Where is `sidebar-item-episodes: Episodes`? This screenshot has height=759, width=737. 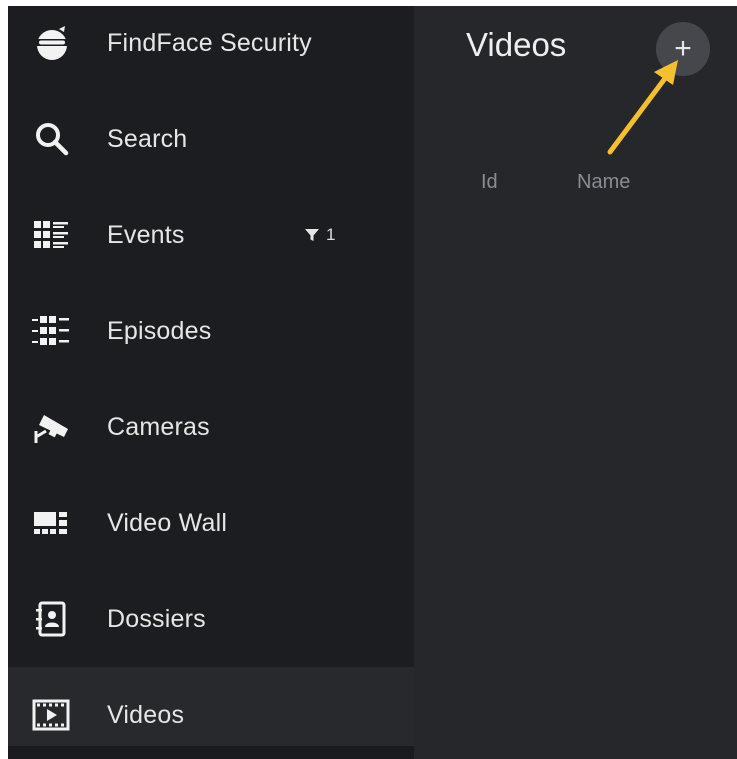 sidebar-item-episodes: Episodes is located at coordinates (211, 331).